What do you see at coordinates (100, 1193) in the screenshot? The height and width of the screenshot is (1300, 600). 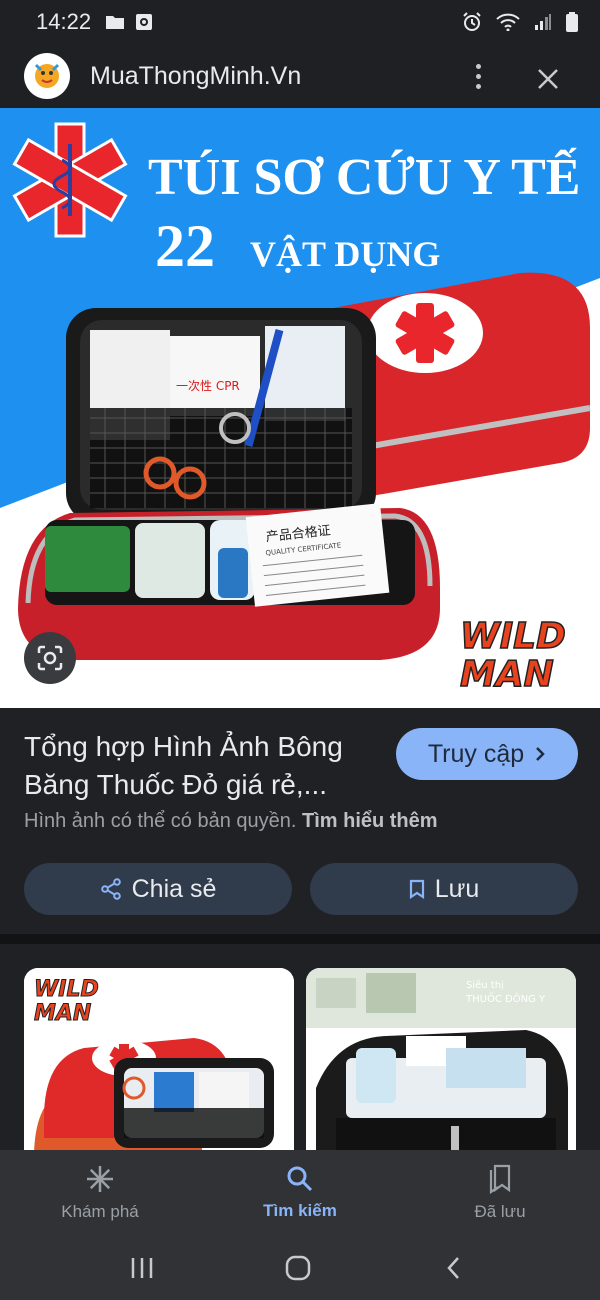 I see `nav-discover: Khám phá` at bounding box center [100, 1193].